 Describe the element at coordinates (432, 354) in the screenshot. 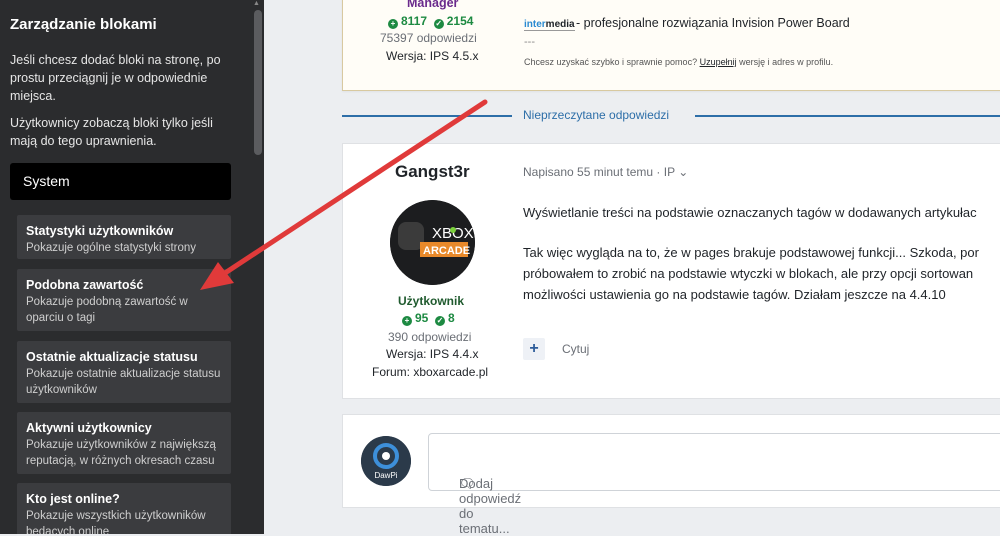

I see `ips-version: Wersja: IPS 4.4.x` at that location.